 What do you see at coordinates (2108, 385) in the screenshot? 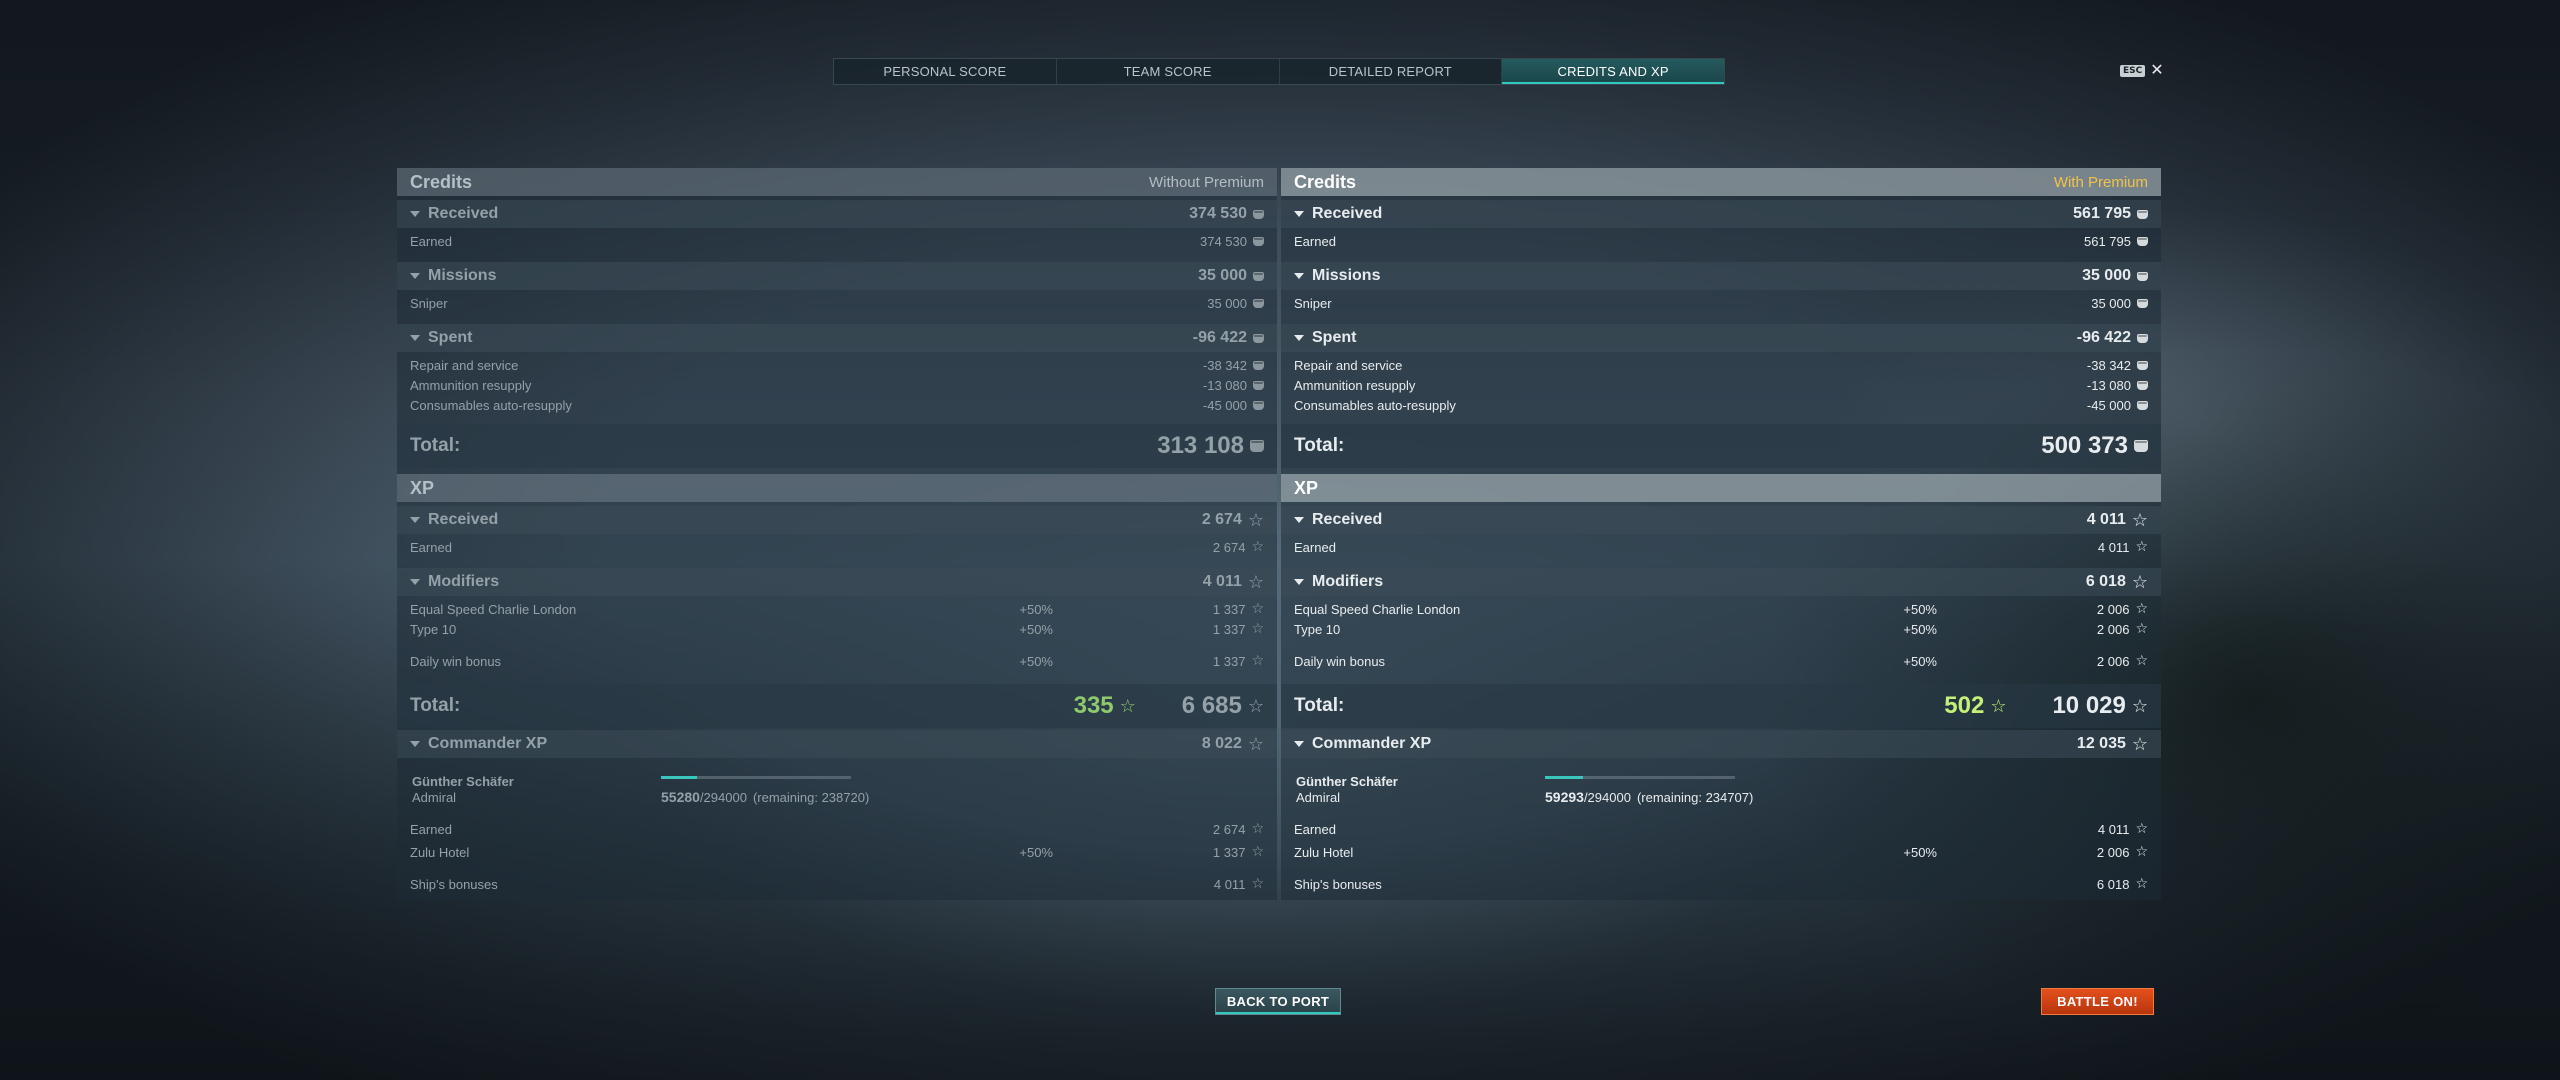
I see `row-value: -13 080` at bounding box center [2108, 385].